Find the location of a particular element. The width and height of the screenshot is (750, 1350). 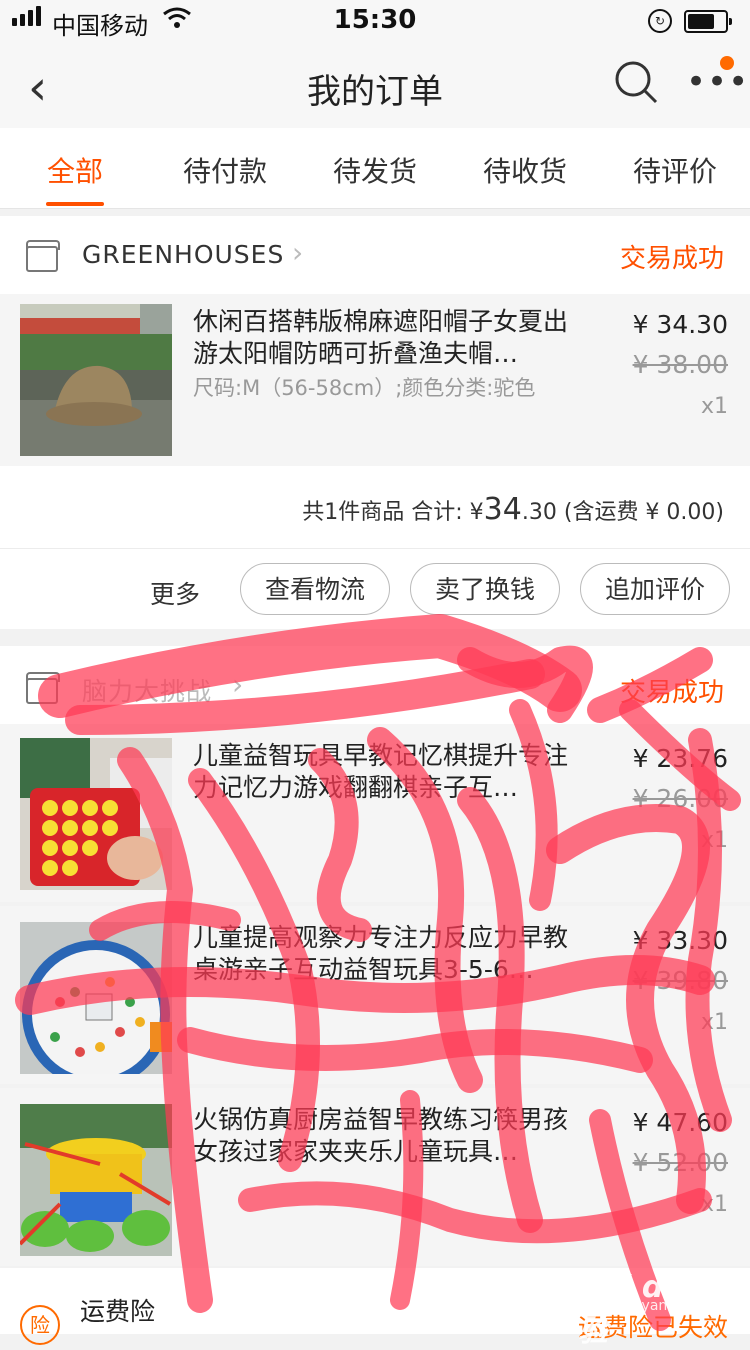

summary-shipping: (含运费 ¥ 0.00) is located at coordinates (643, 512).